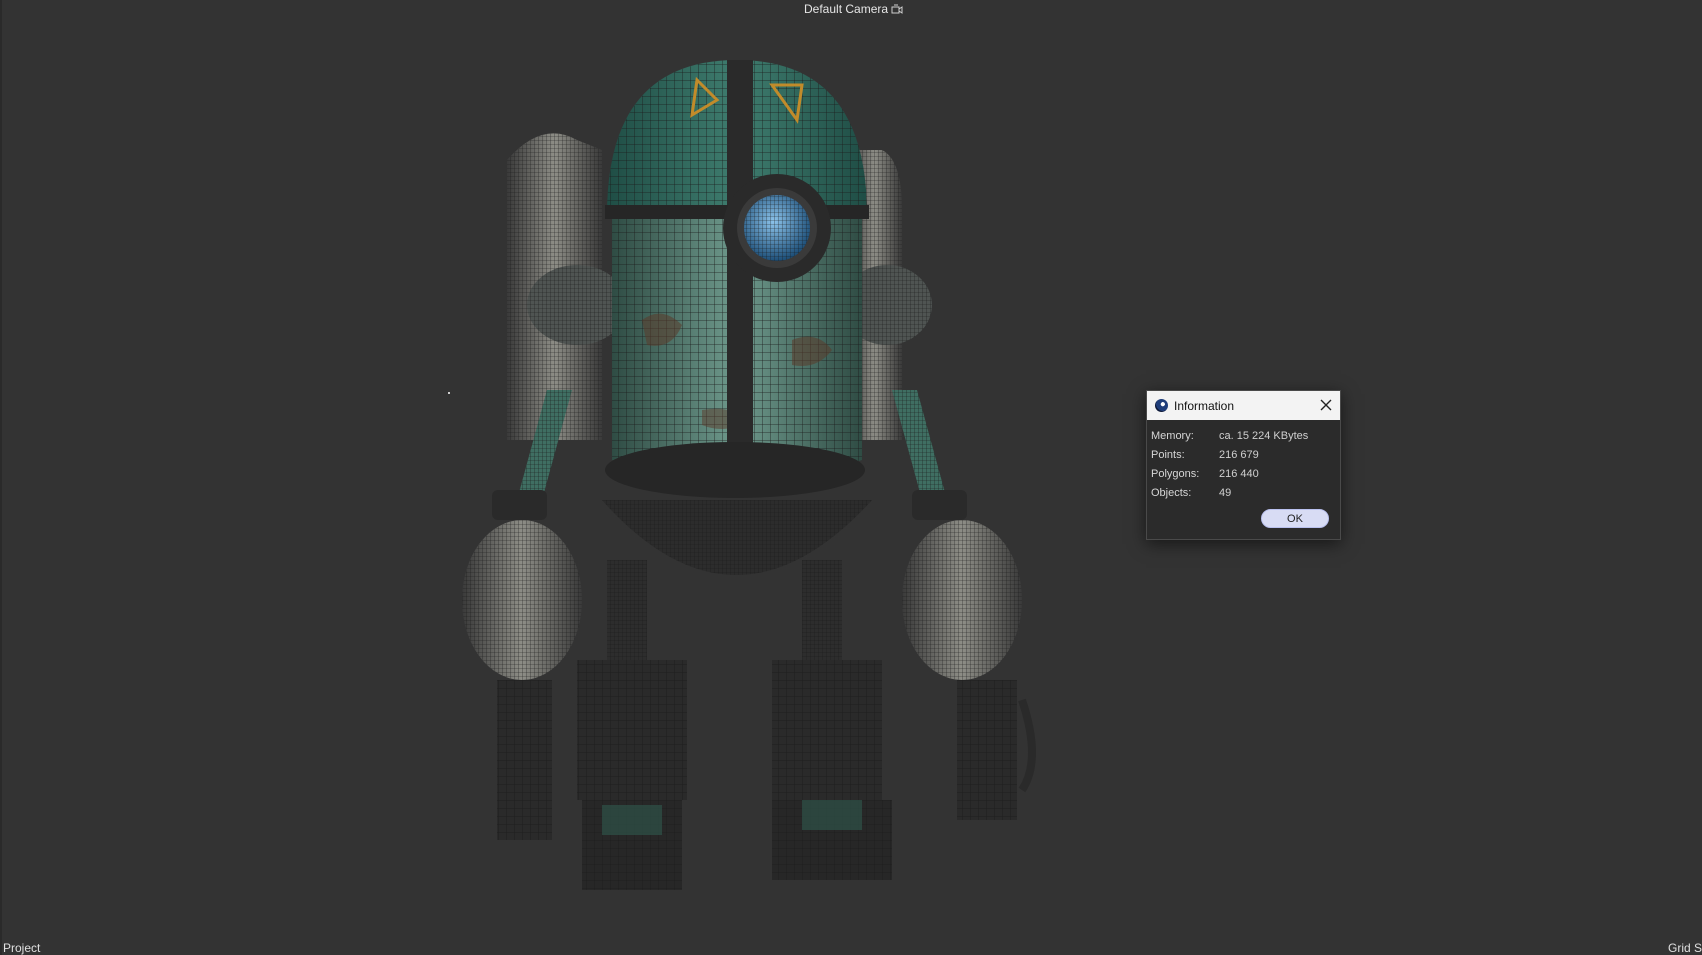 This screenshot has width=1702, height=955. Describe the element at coordinates (1295, 518) in the screenshot. I see `ok-button: OK` at that location.